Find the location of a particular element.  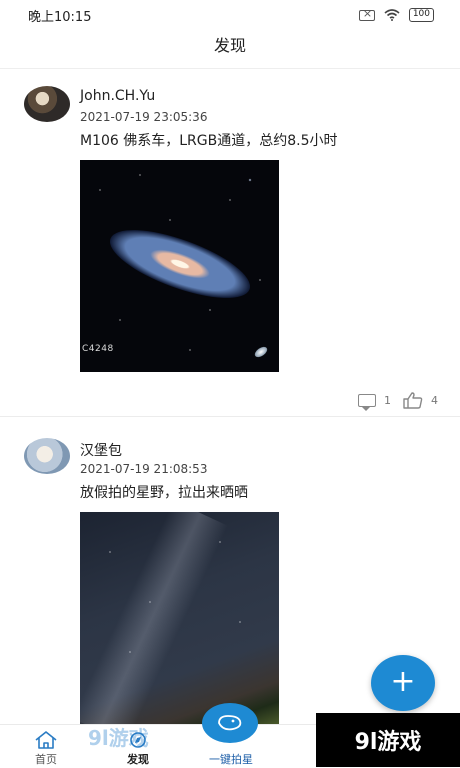

tab-home: 首页 is located at coordinates (46, 749).